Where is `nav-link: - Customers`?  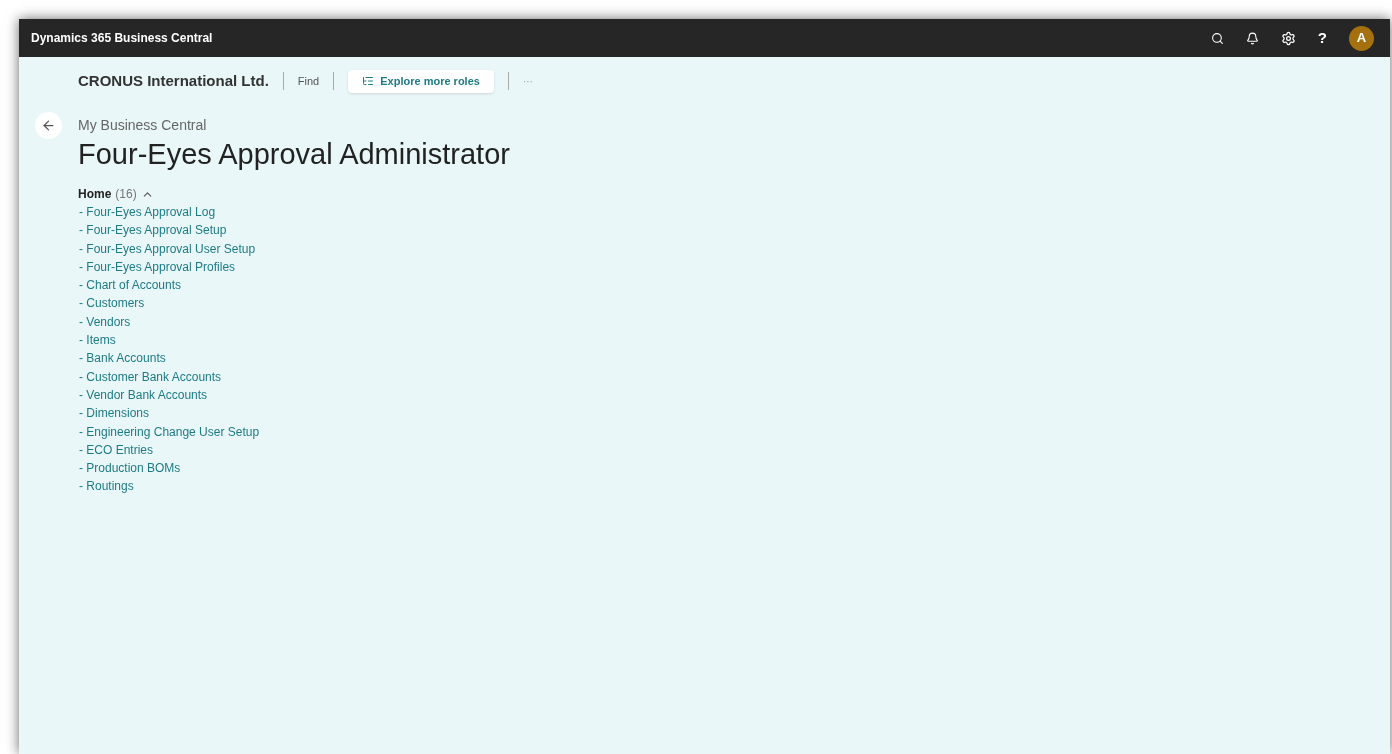
nav-link: - Customers is located at coordinates (111, 303).